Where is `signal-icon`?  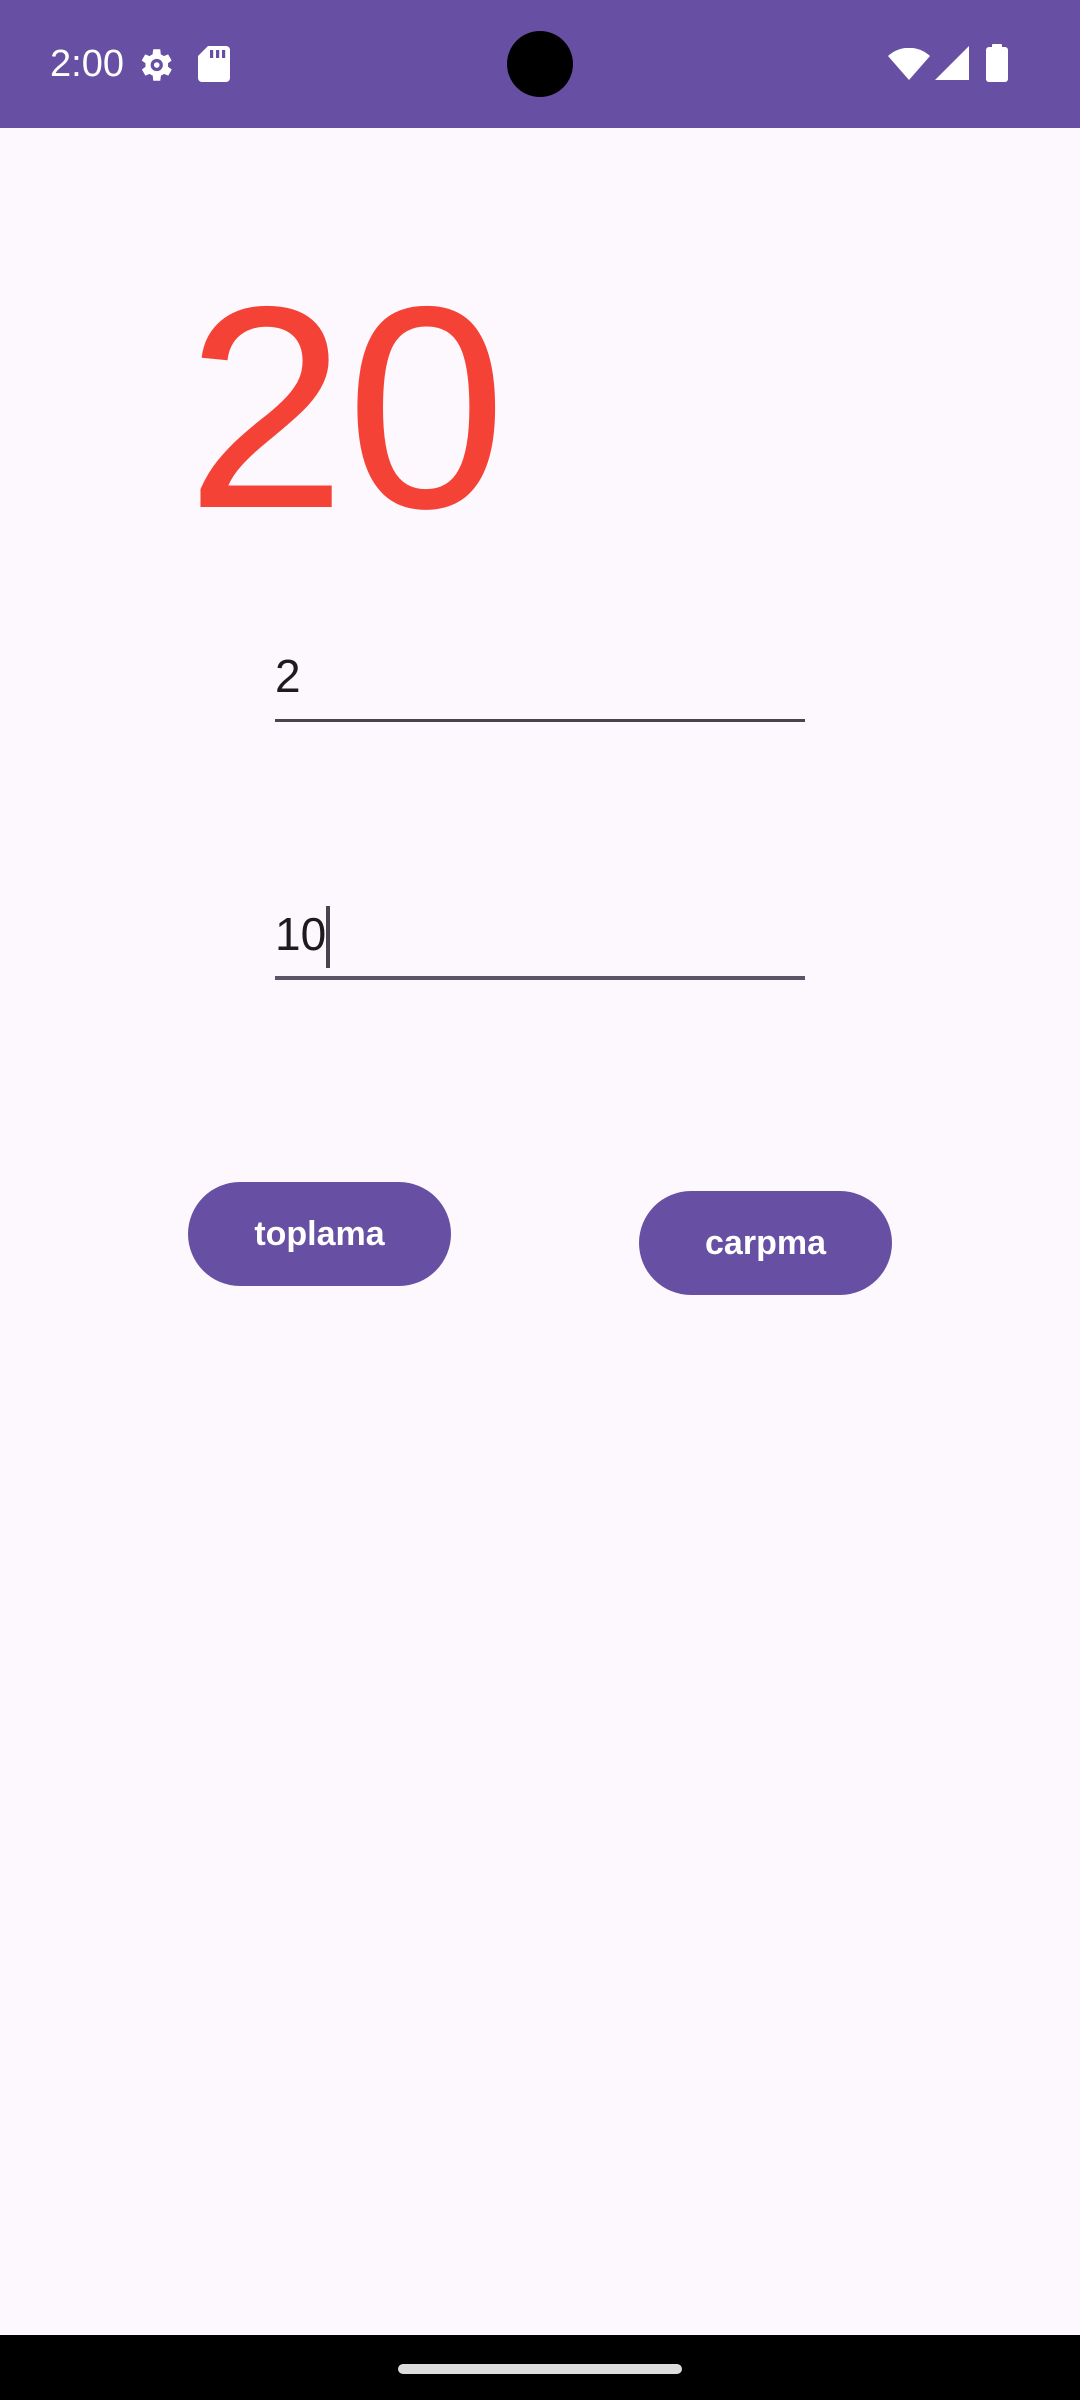
signal-icon is located at coordinates (952, 63).